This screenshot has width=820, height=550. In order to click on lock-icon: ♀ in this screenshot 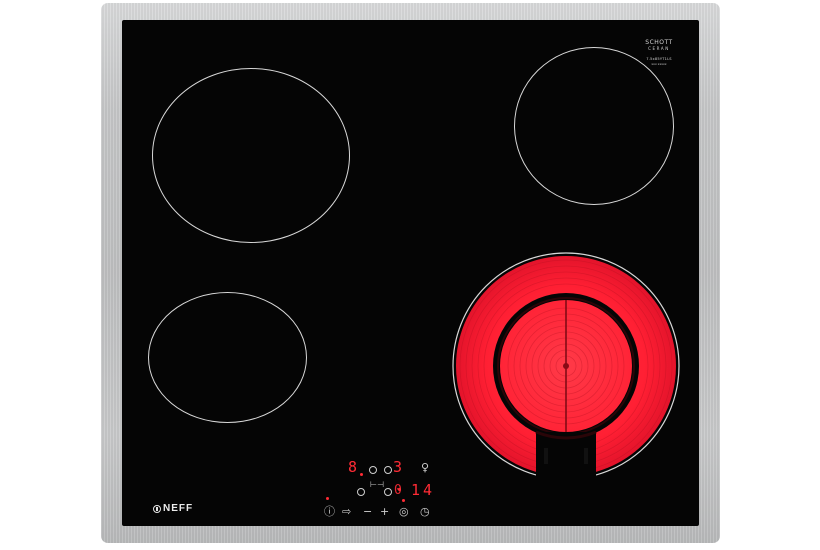, I will do `click(425, 467)`.